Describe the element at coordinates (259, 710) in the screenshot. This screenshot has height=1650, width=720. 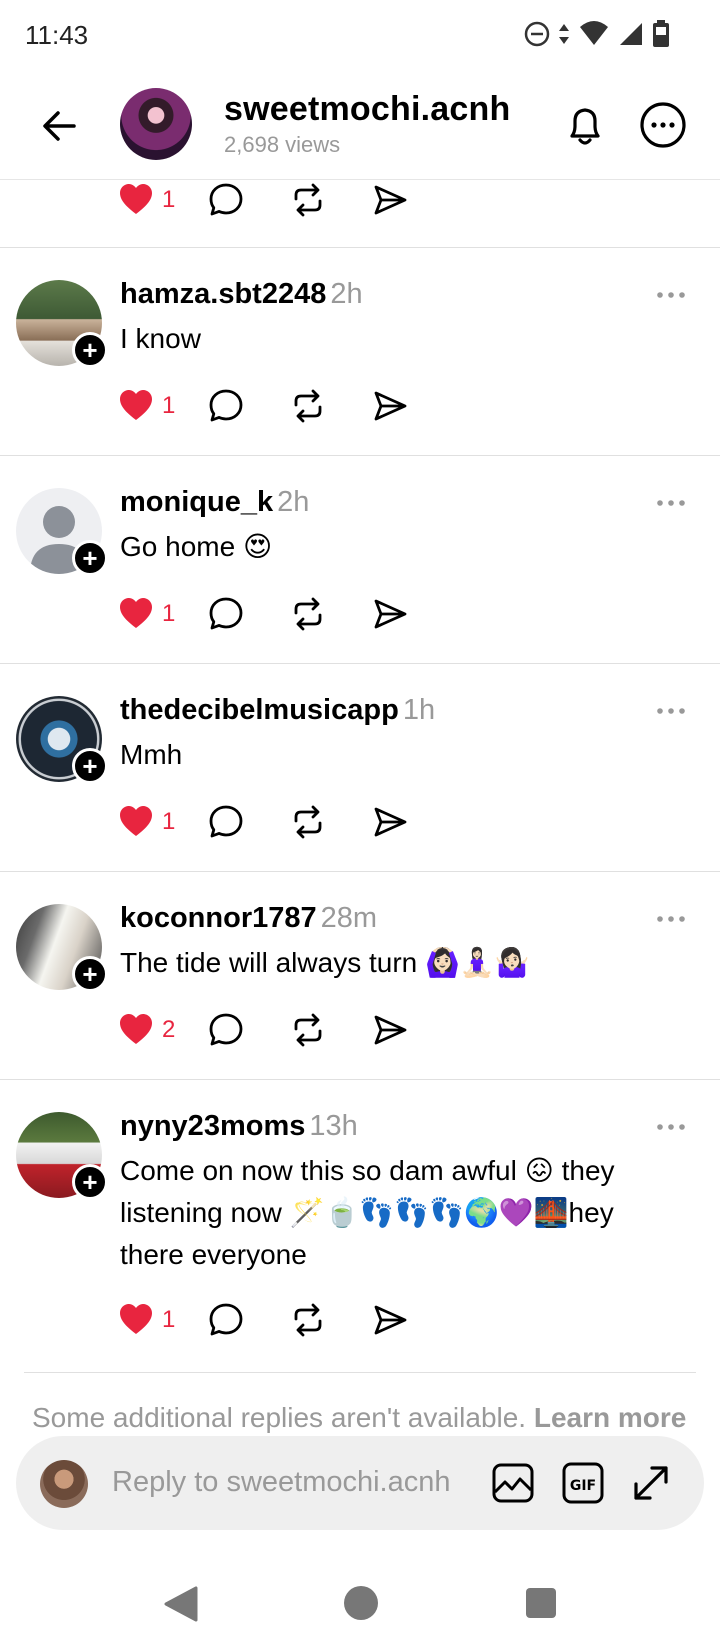
I see `username-text: thedecibelmusicapp` at that location.